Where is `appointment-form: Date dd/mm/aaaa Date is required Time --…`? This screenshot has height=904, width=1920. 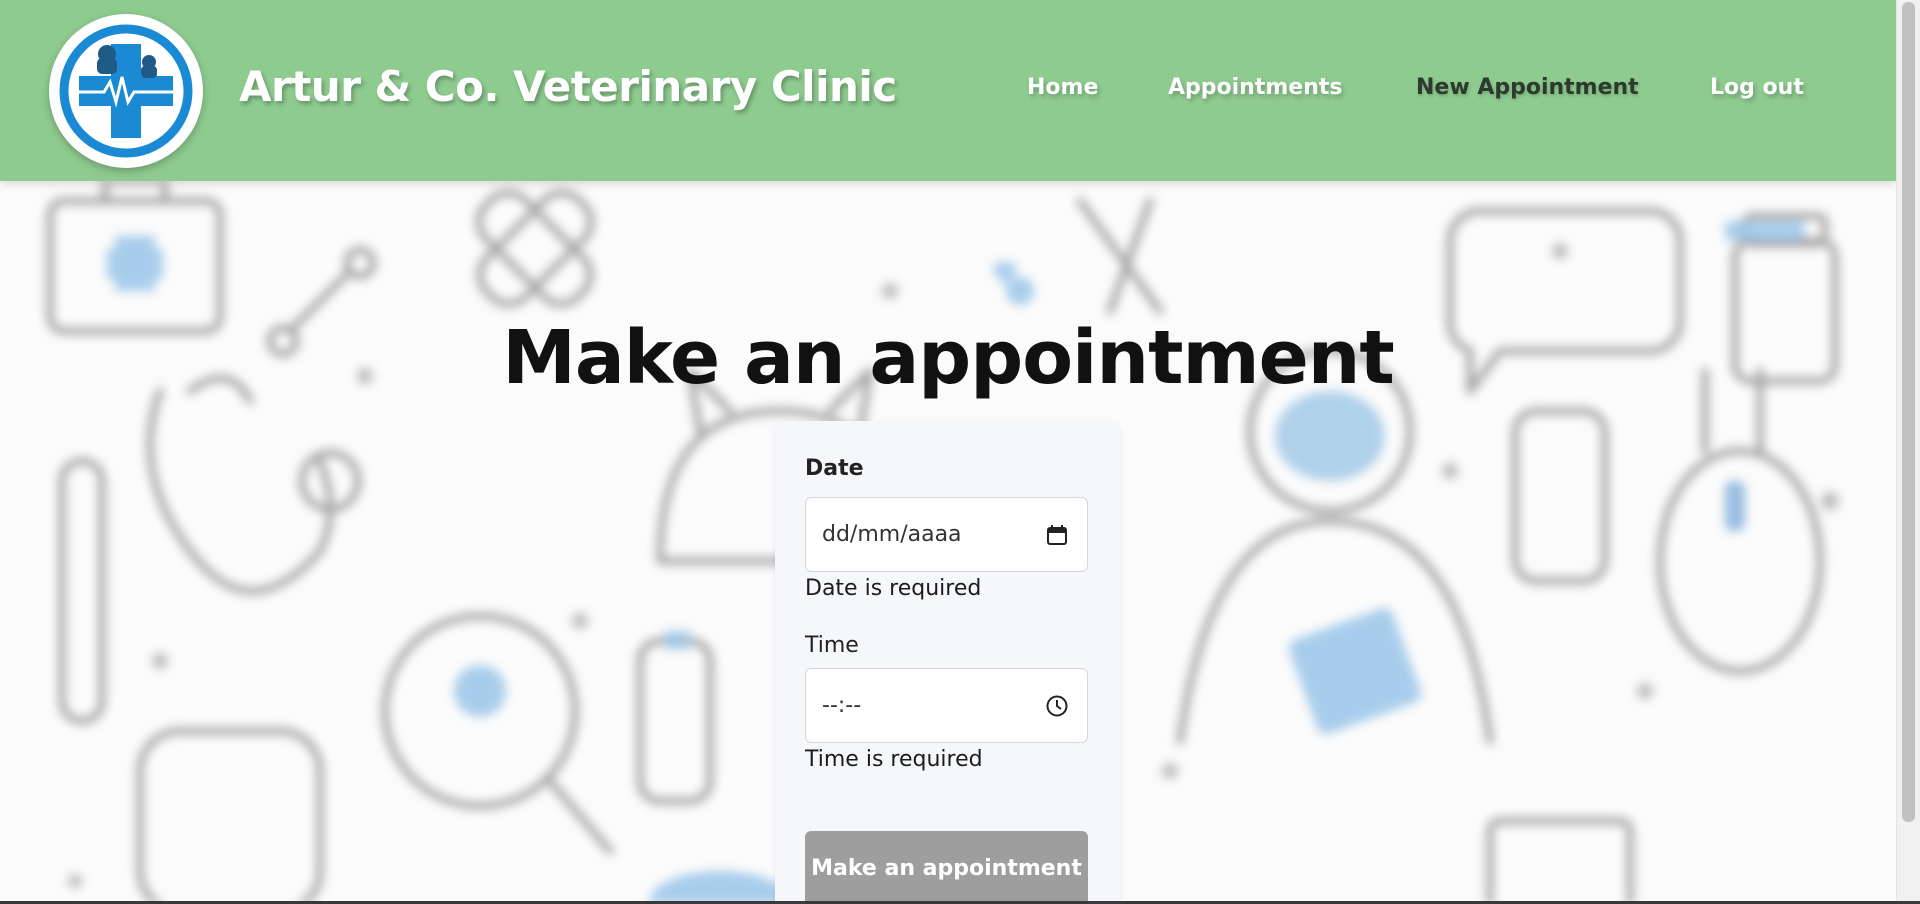 appointment-form: Date dd/mm/aaaa Date is required Time --… is located at coordinates (947, 662).